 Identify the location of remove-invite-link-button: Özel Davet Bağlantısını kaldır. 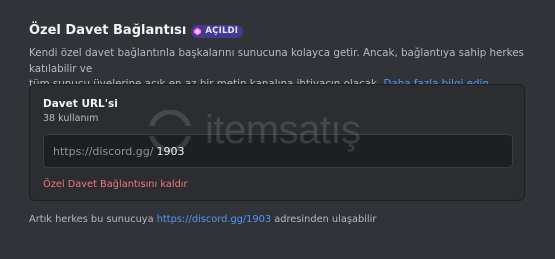
(115, 184).